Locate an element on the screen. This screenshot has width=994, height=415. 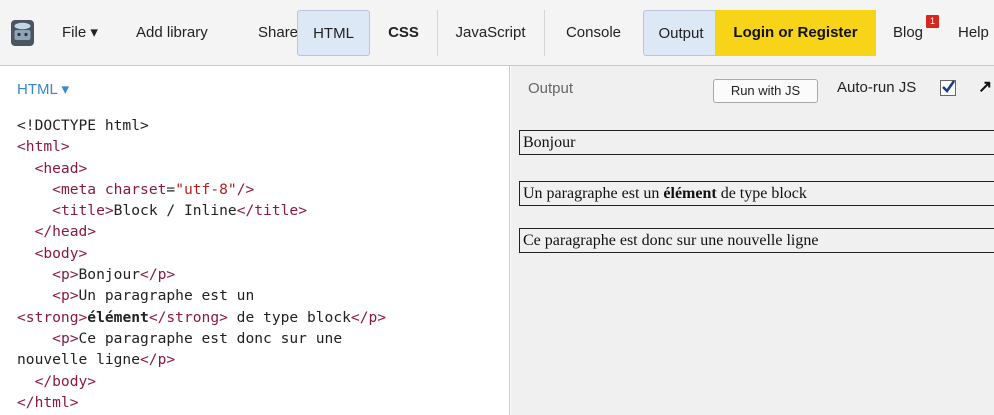
code-html-close: </html> is located at coordinates (48, 402).